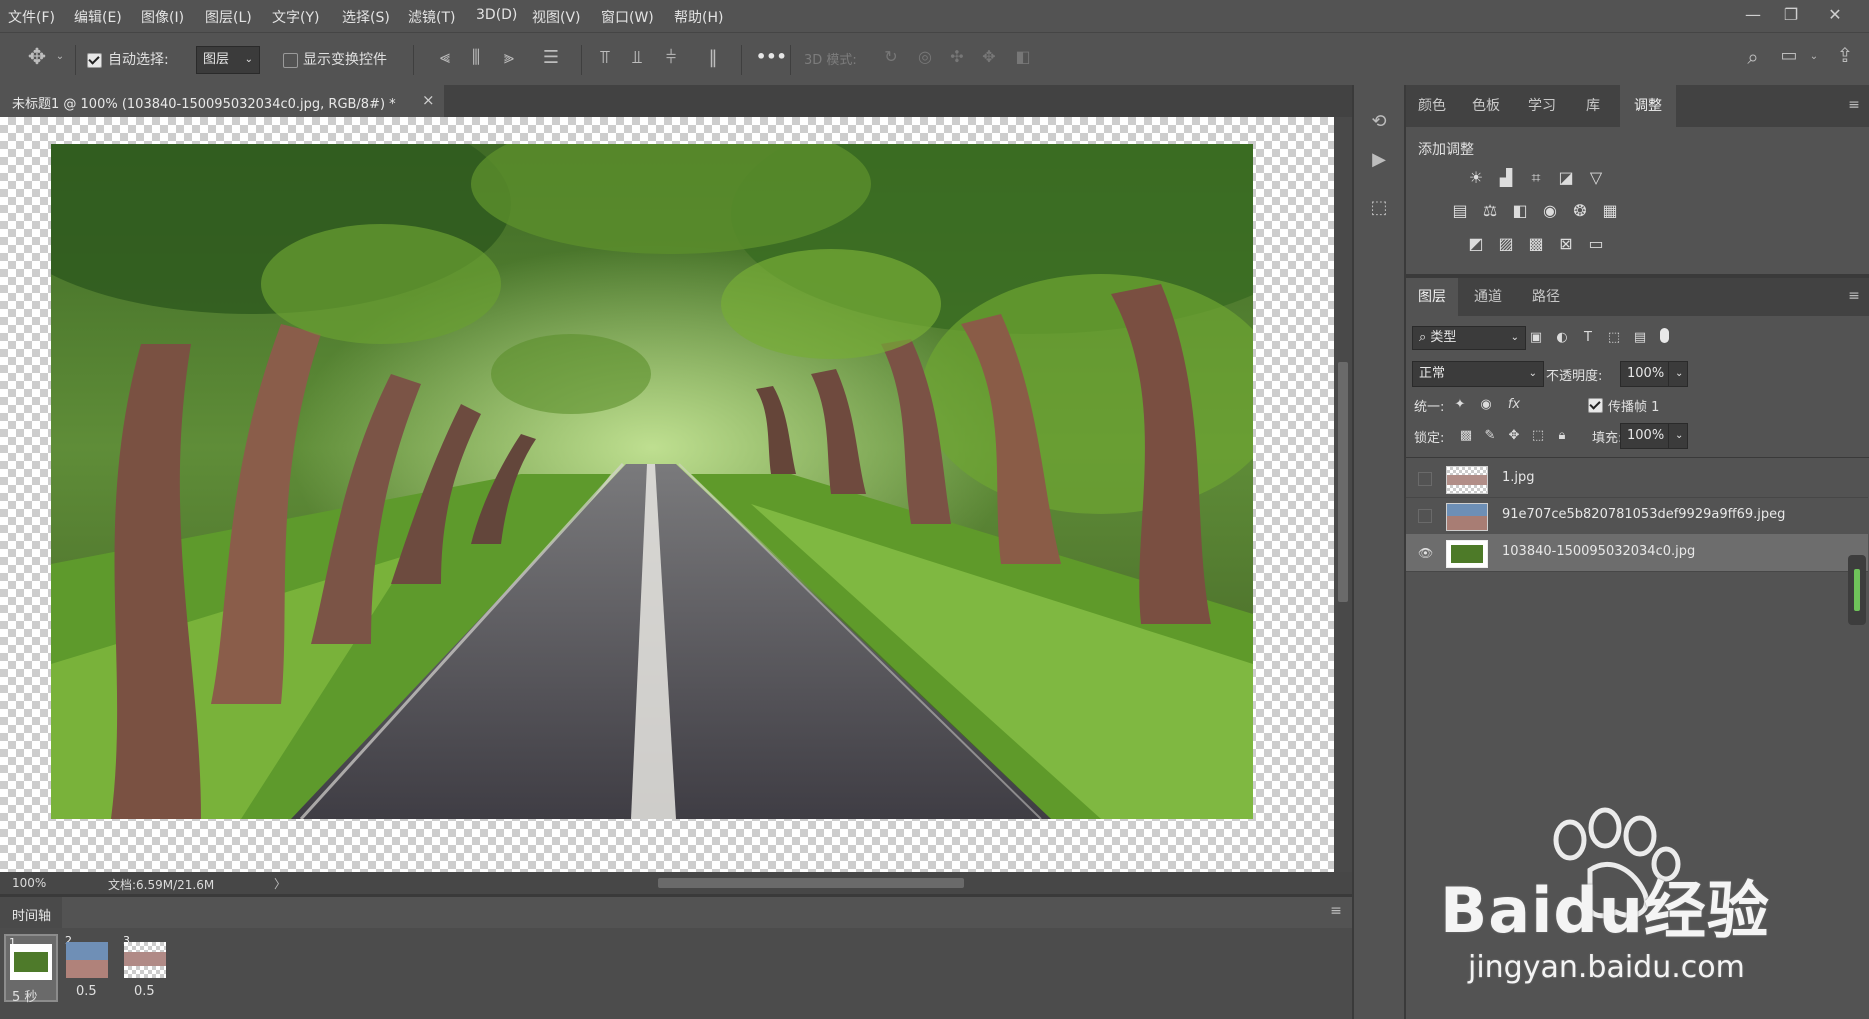 The image size is (1869, 1019). I want to click on tab-channels: 通道, so click(1488, 297).